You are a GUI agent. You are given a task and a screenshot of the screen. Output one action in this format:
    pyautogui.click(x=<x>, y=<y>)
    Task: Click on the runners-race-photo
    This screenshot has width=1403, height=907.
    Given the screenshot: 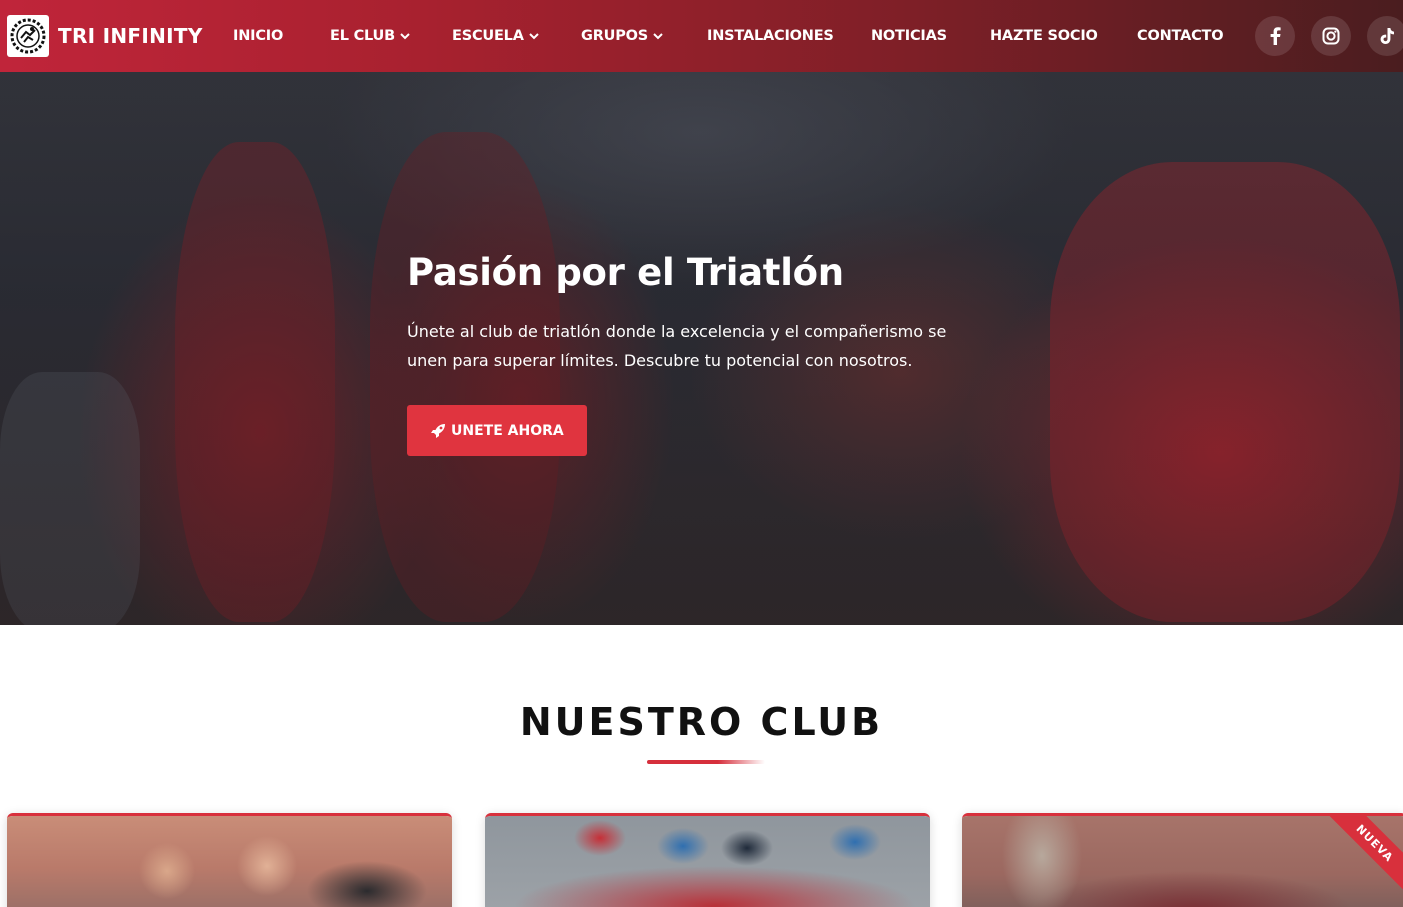 What is the action you would take?
    pyautogui.click(x=1182, y=861)
    